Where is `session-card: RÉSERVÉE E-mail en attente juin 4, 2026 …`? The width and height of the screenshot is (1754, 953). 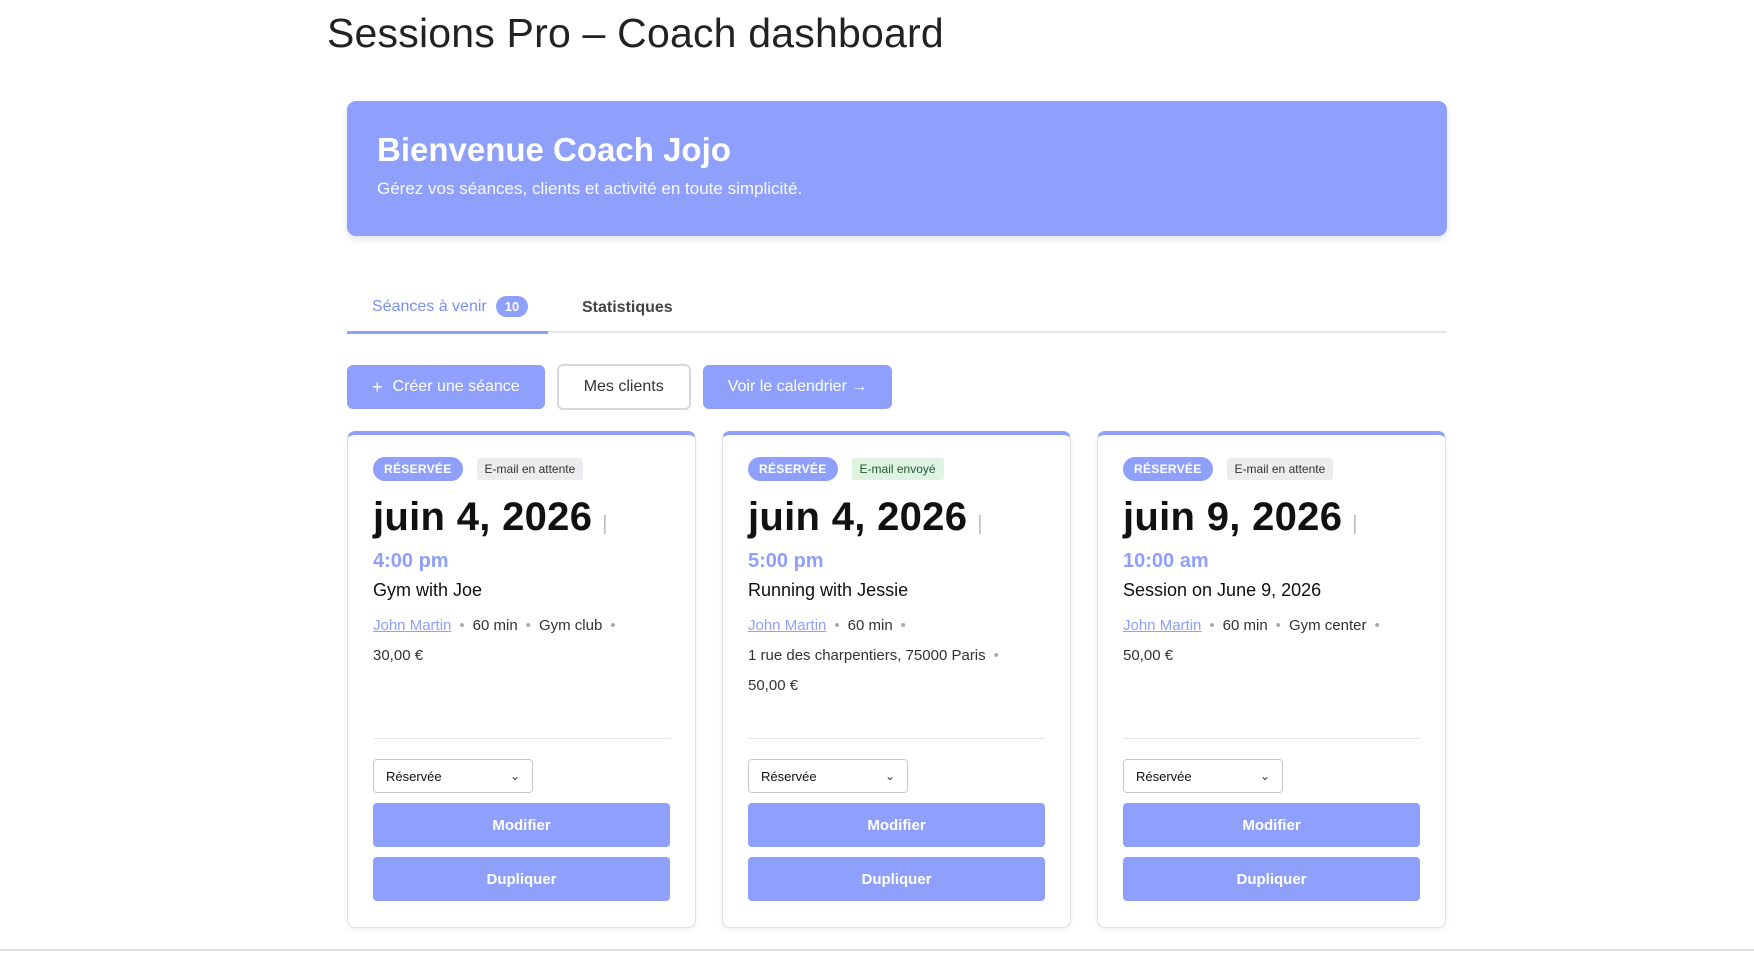 session-card: RÉSERVÉE E-mail en attente juin 4, 2026 … is located at coordinates (521, 679).